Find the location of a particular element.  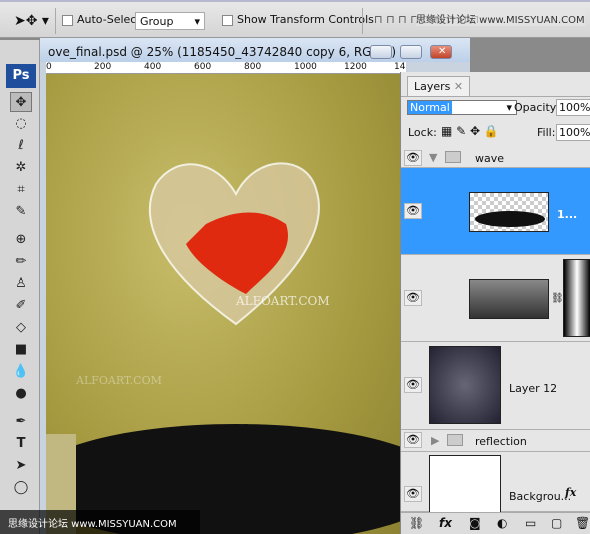

move-tool-icon: ➤✥ ▾ is located at coordinates (31, 21).